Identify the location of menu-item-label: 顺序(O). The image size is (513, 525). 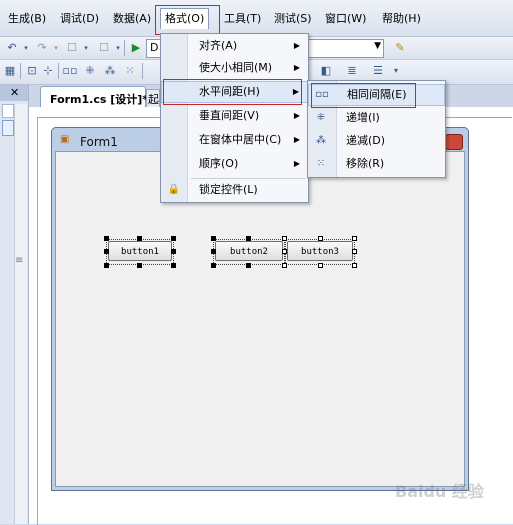
(219, 163).